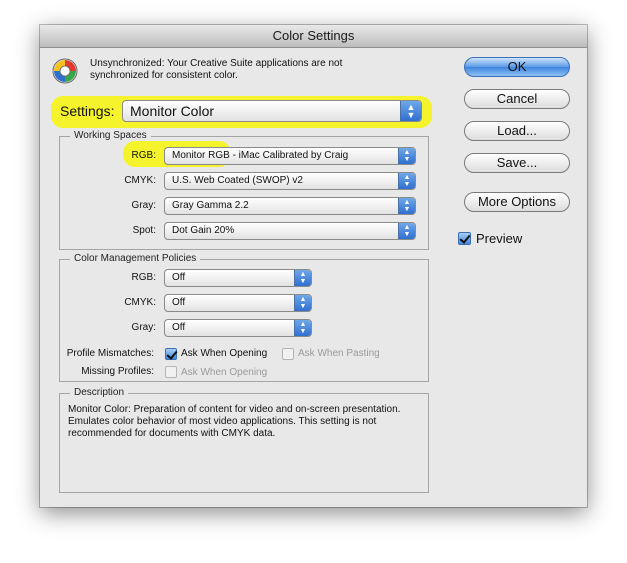 The width and height of the screenshot is (627, 563). What do you see at coordinates (140, 180) in the screenshot?
I see `ws-cmyk-label: CMYK:` at bounding box center [140, 180].